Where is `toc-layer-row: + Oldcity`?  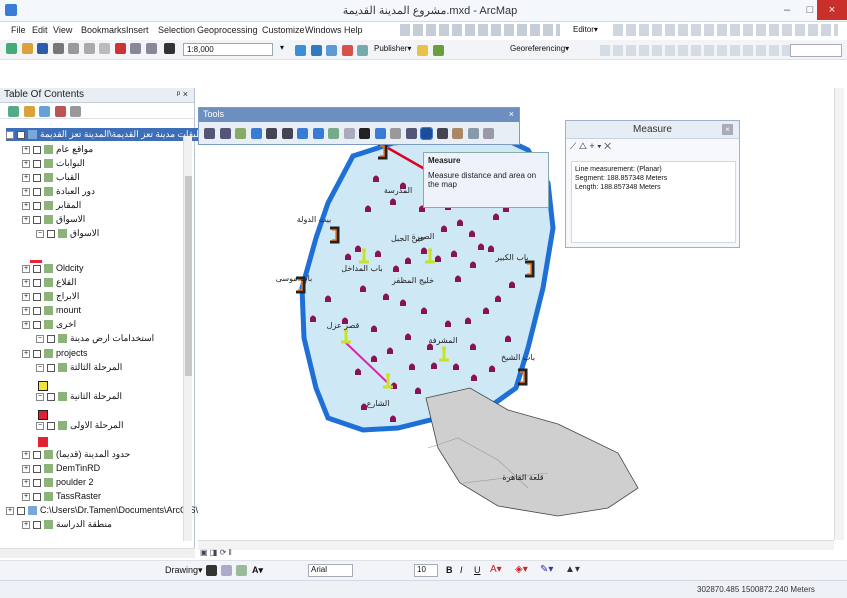 toc-layer-row: + Oldcity is located at coordinates (53, 268).